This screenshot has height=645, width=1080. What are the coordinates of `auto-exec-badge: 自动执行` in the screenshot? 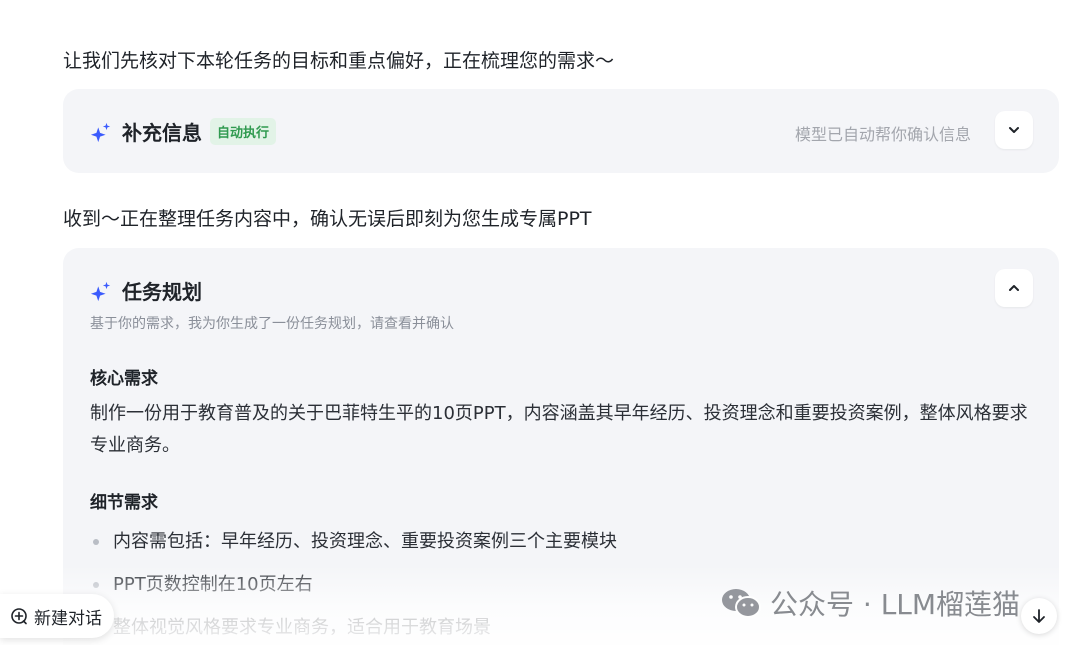 It's located at (243, 131).